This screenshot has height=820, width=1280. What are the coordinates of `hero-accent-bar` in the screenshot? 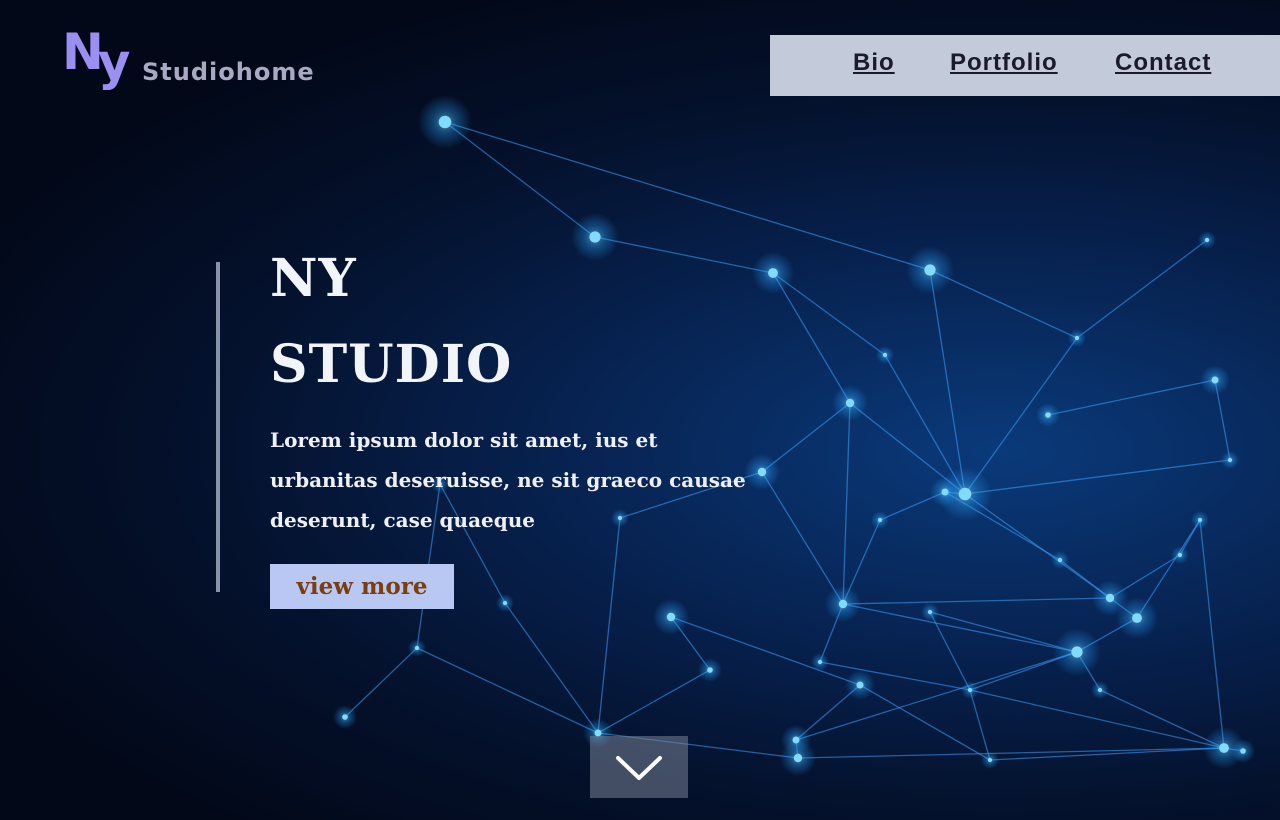 It's located at (218, 427).